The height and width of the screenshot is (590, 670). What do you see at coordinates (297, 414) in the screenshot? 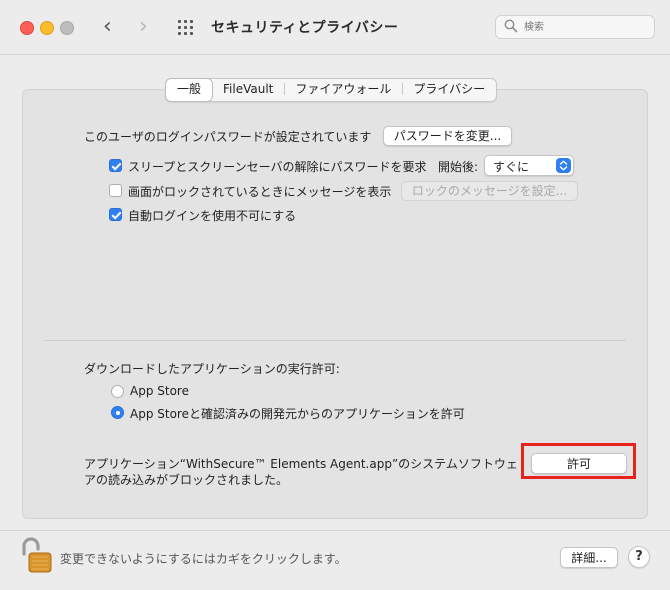
I see `radio-app-store-identified-label: App Storeと確認済みの開発元からのアプリケーションを許可` at bounding box center [297, 414].